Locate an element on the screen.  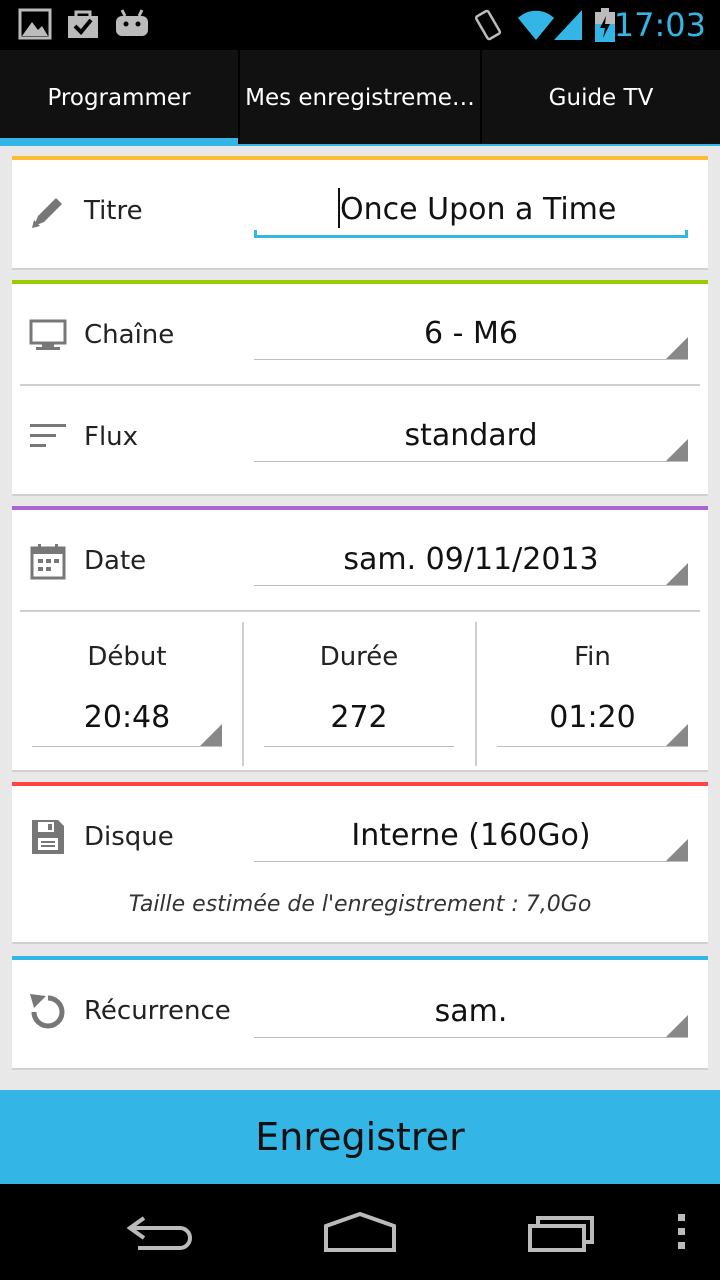
duree-column: Durée 272 is located at coordinates (359, 694).